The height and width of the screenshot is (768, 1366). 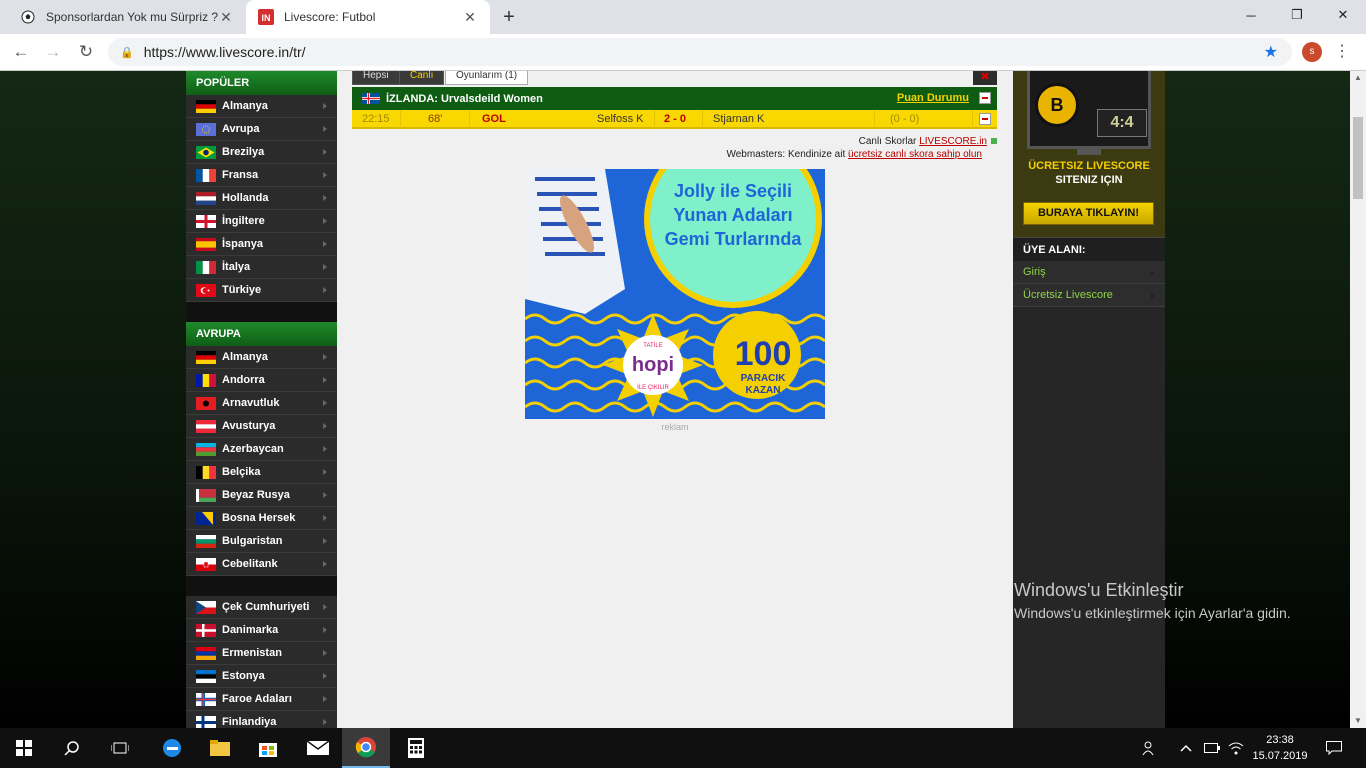 What do you see at coordinates (261, 403) in the screenshot?
I see `sidebar-item-arnavutluk: Arnavutluk` at bounding box center [261, 403].